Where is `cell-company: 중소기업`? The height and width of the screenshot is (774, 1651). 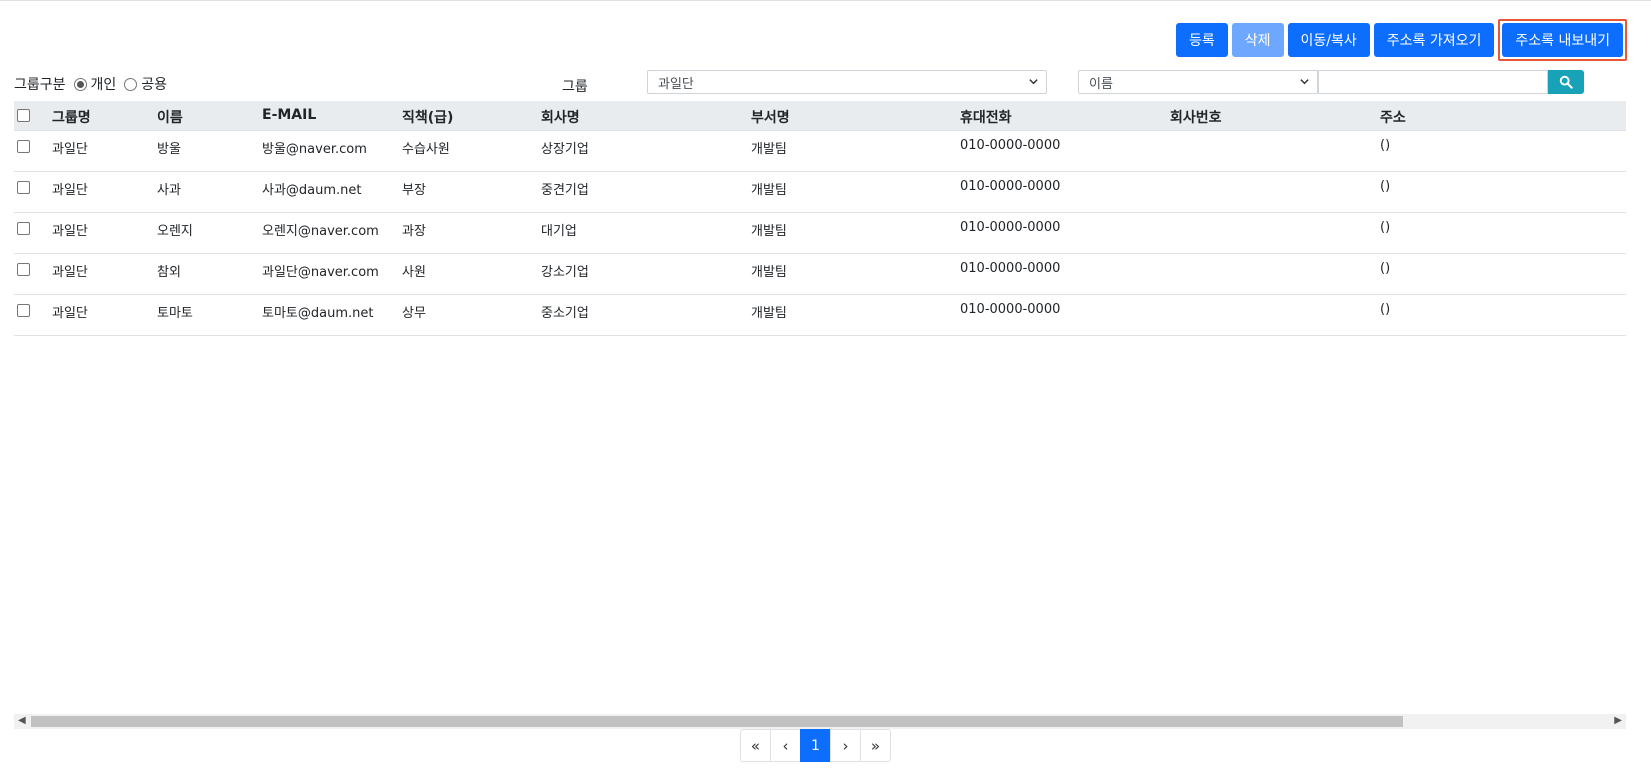
cell-company: 중소기업 is located at coordinates (565, 313).